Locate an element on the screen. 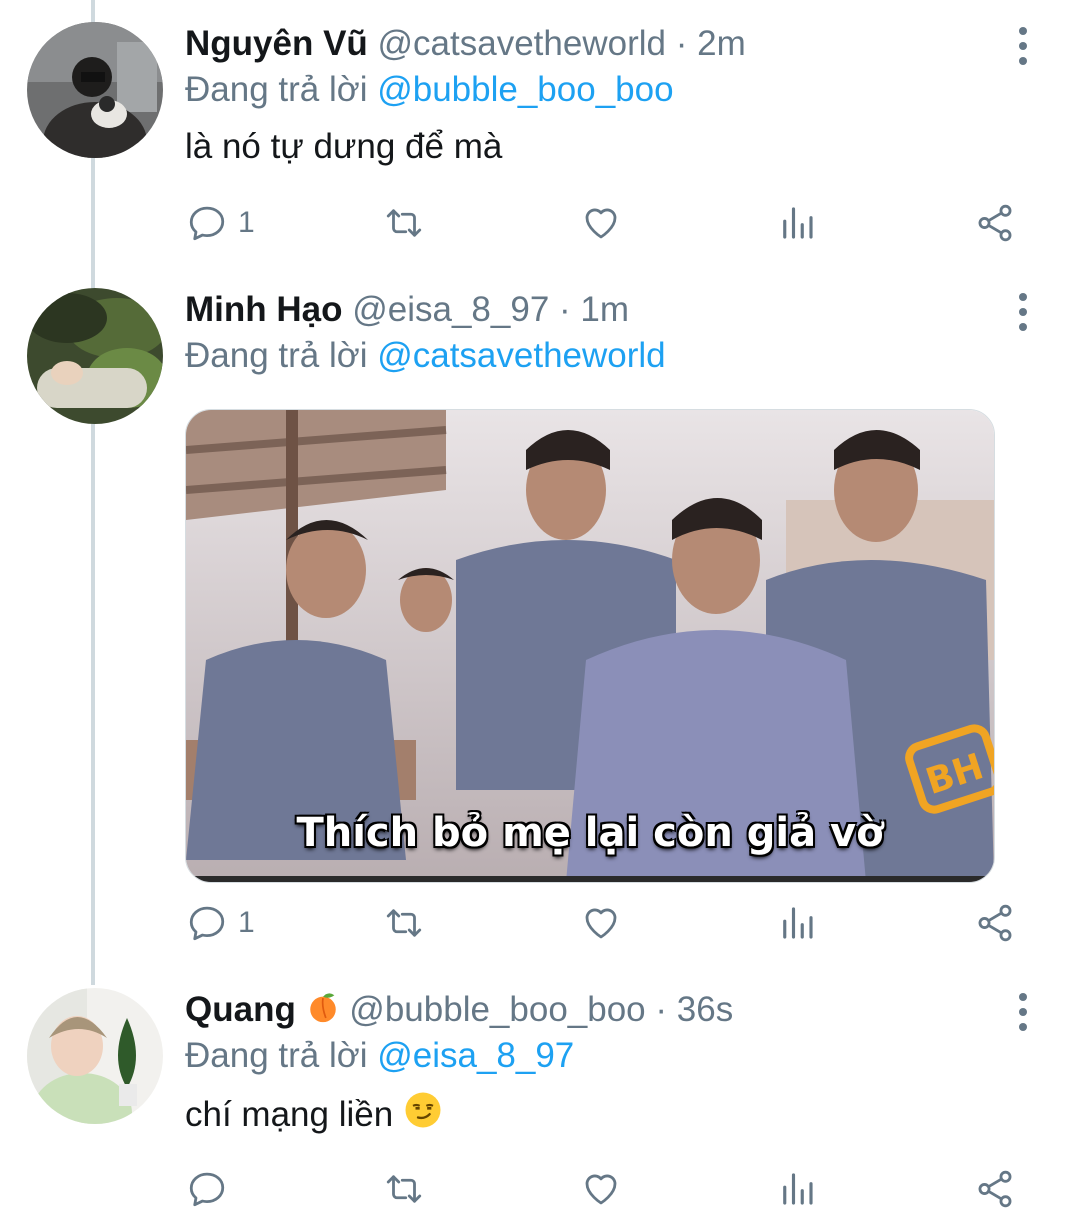 The width and height of the screenshot is (1080, 1225). replying-to-line: Đang trả lời @catsavetheworld is located at coordinates (612, 356).